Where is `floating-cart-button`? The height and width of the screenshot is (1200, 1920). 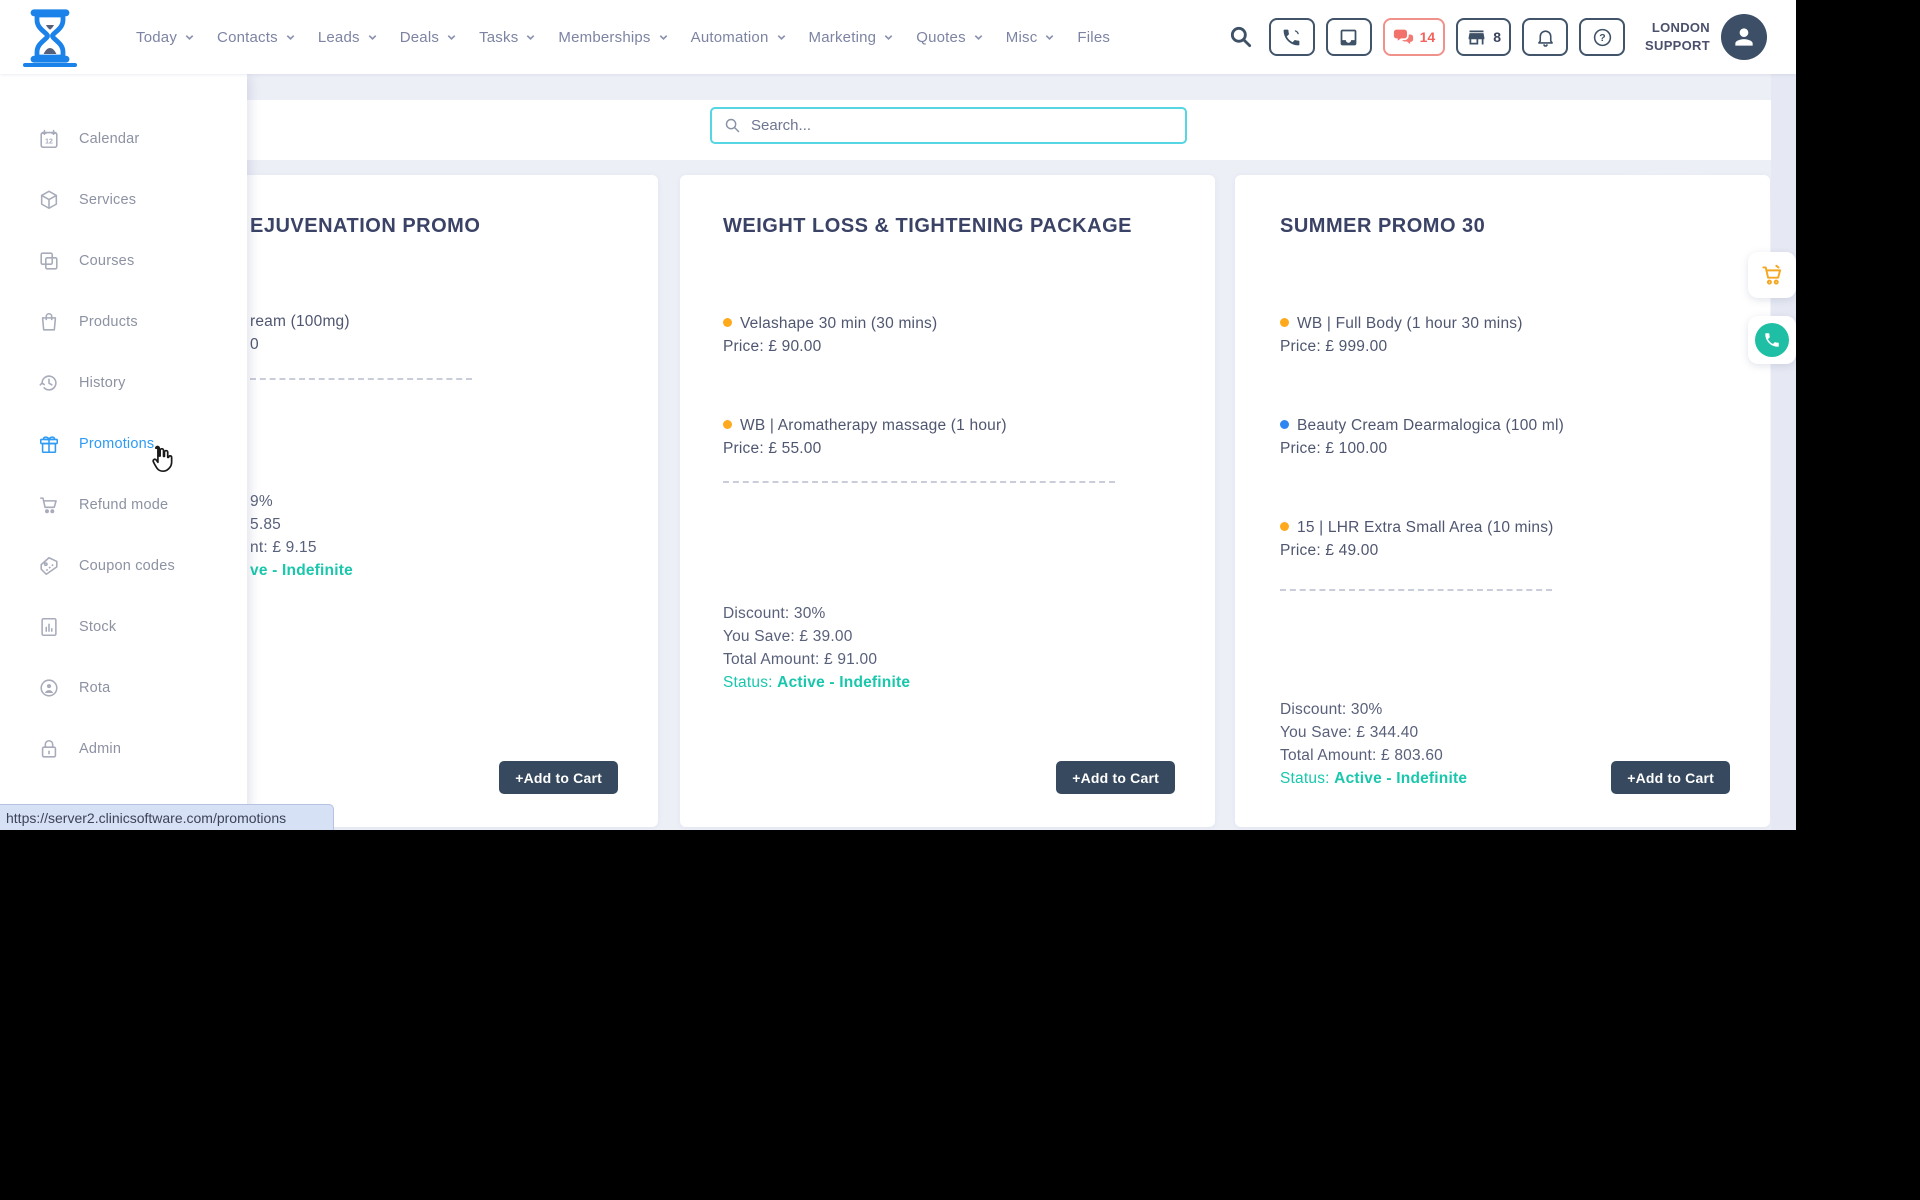
floating-cart-button is located at coordinates (1772, 275).